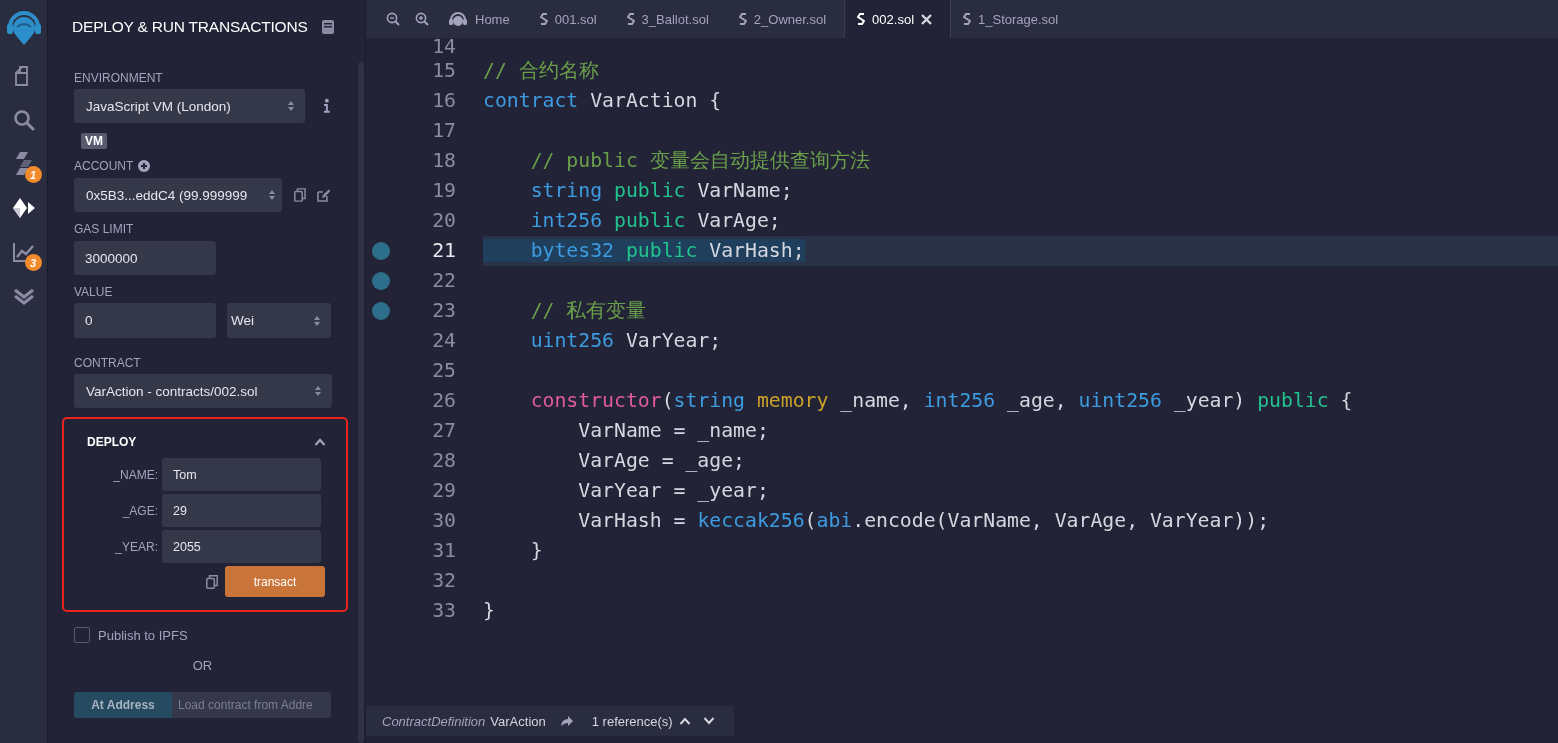 Image resolution: width=1558 pixels, height=743 pixels. Describe the element at coordinates (82, 635) in the screenshot. I see `checkbox` at that location.